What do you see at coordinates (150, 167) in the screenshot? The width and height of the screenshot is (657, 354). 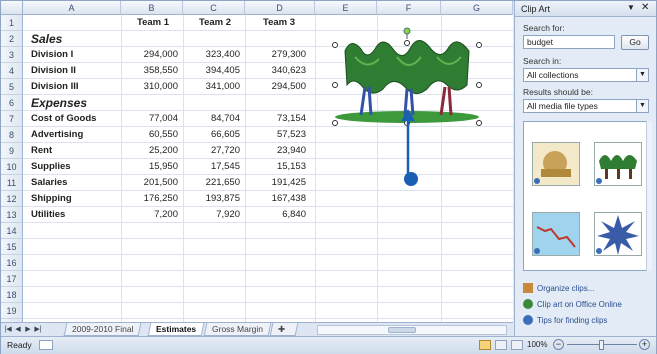 I see `cell-value: 15,950` at bounding box center [150, 167].